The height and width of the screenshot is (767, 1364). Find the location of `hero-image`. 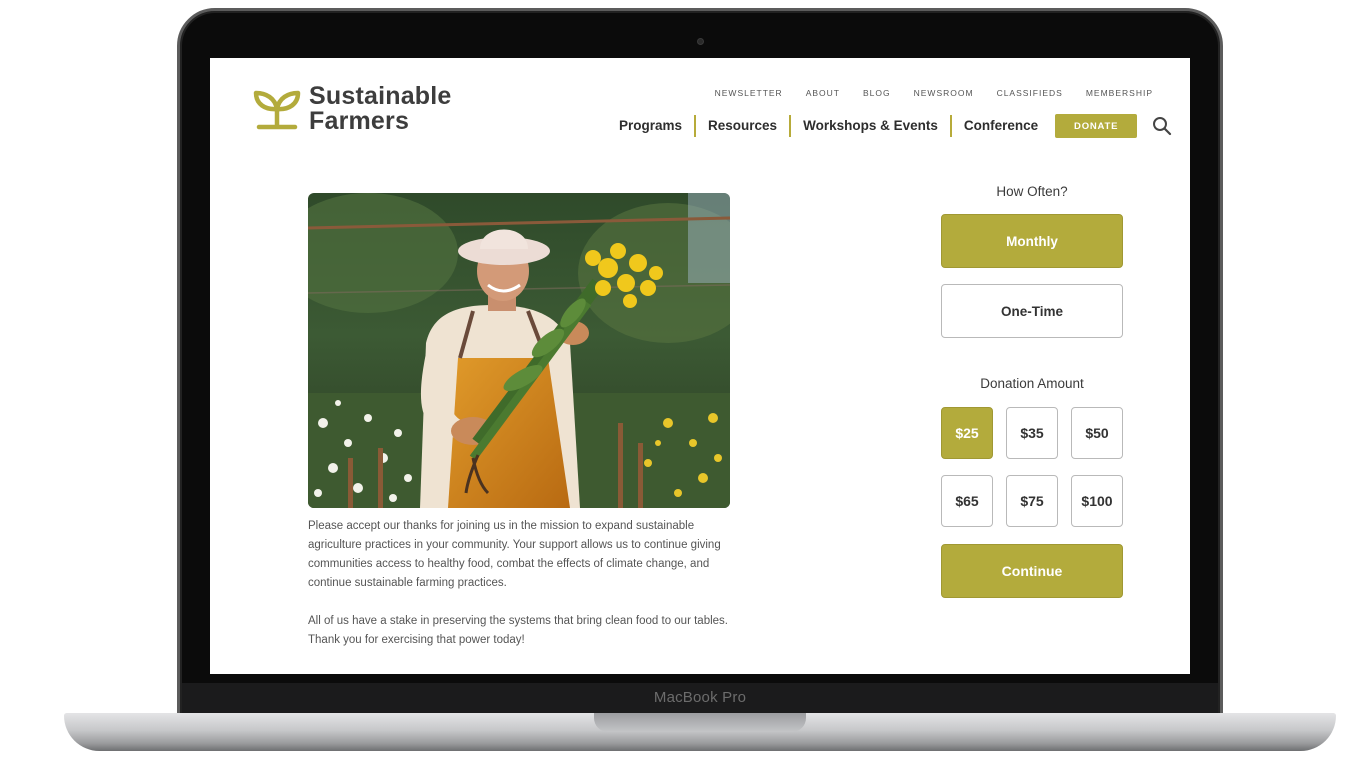

hero-image is located at coordinates (519, 350).